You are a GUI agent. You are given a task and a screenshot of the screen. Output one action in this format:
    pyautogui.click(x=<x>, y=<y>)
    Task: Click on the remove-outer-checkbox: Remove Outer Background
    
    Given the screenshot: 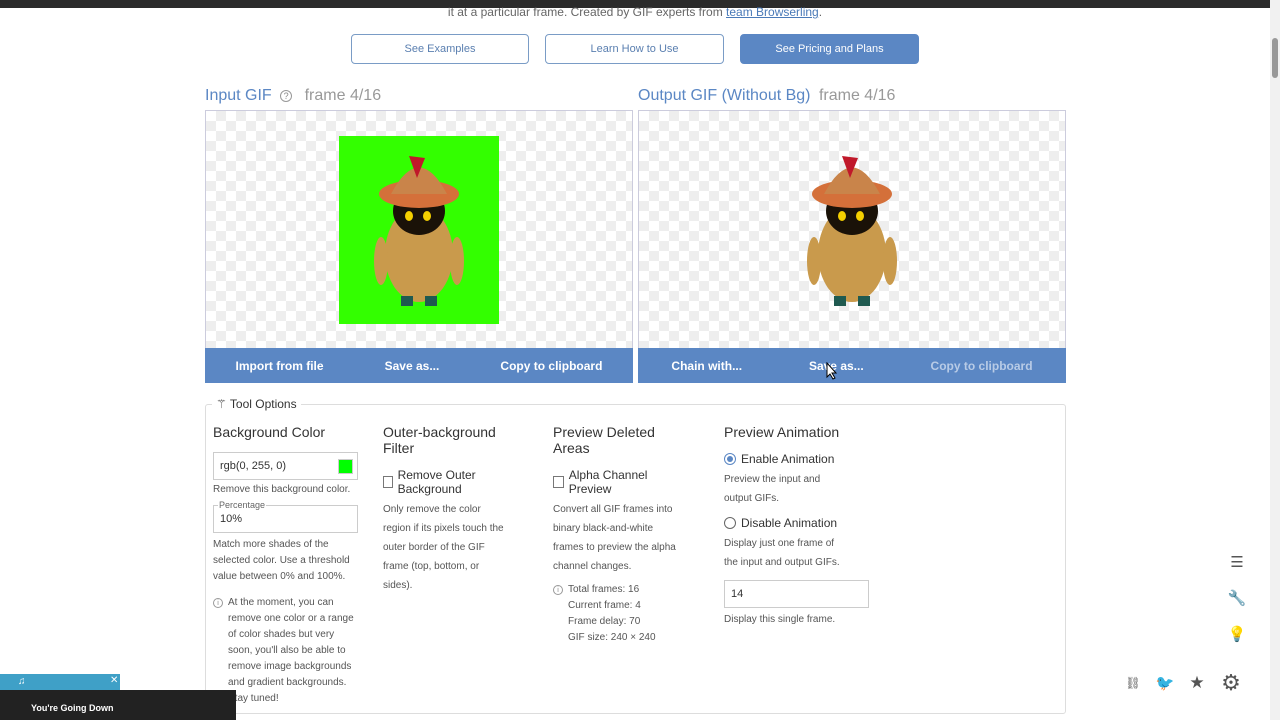 What is the action you would take?
    pyautogui.click(x=445, y=482)
    